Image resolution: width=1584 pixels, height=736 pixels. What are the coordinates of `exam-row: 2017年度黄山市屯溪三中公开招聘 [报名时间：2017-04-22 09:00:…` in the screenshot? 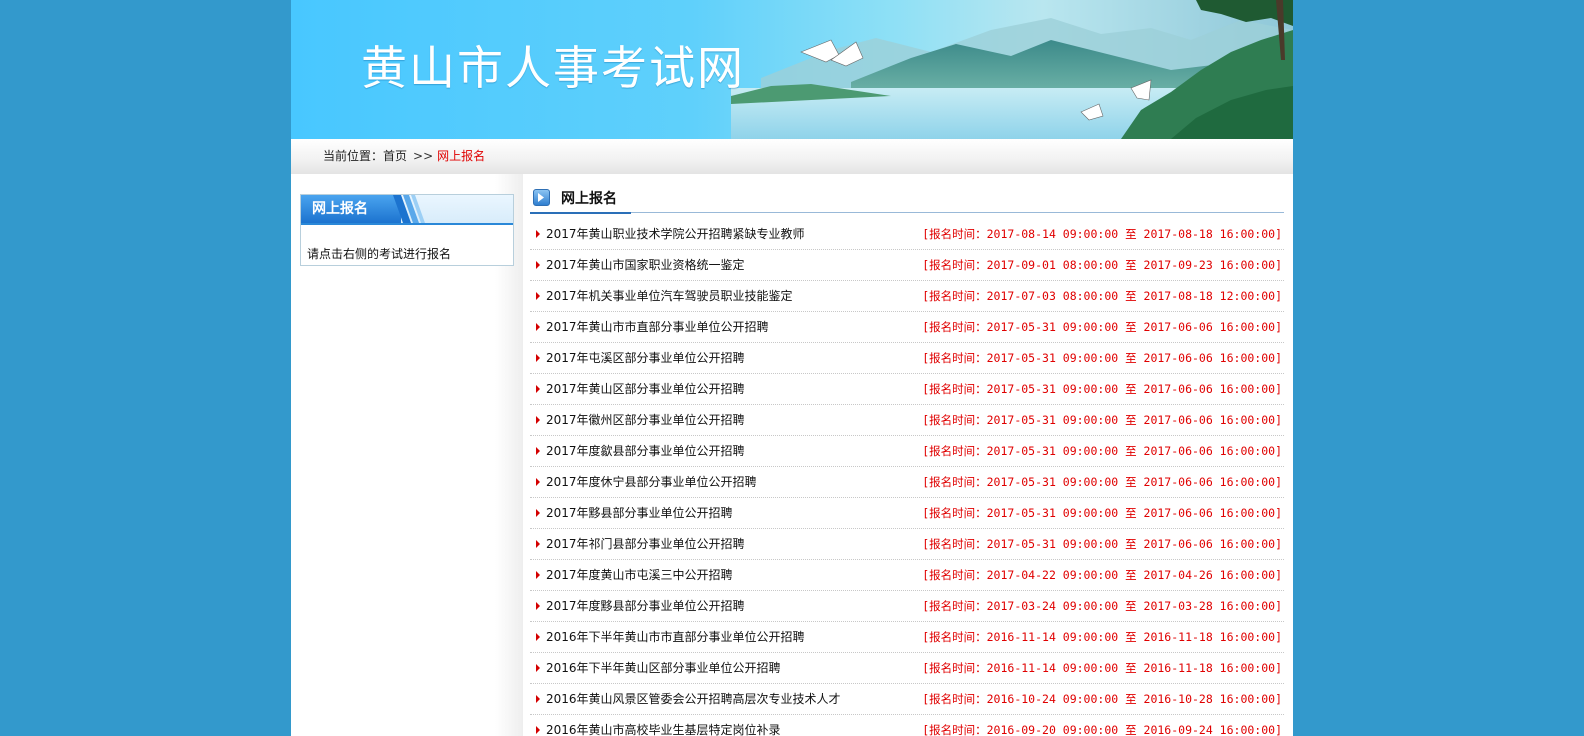 It's located at (907, 575).